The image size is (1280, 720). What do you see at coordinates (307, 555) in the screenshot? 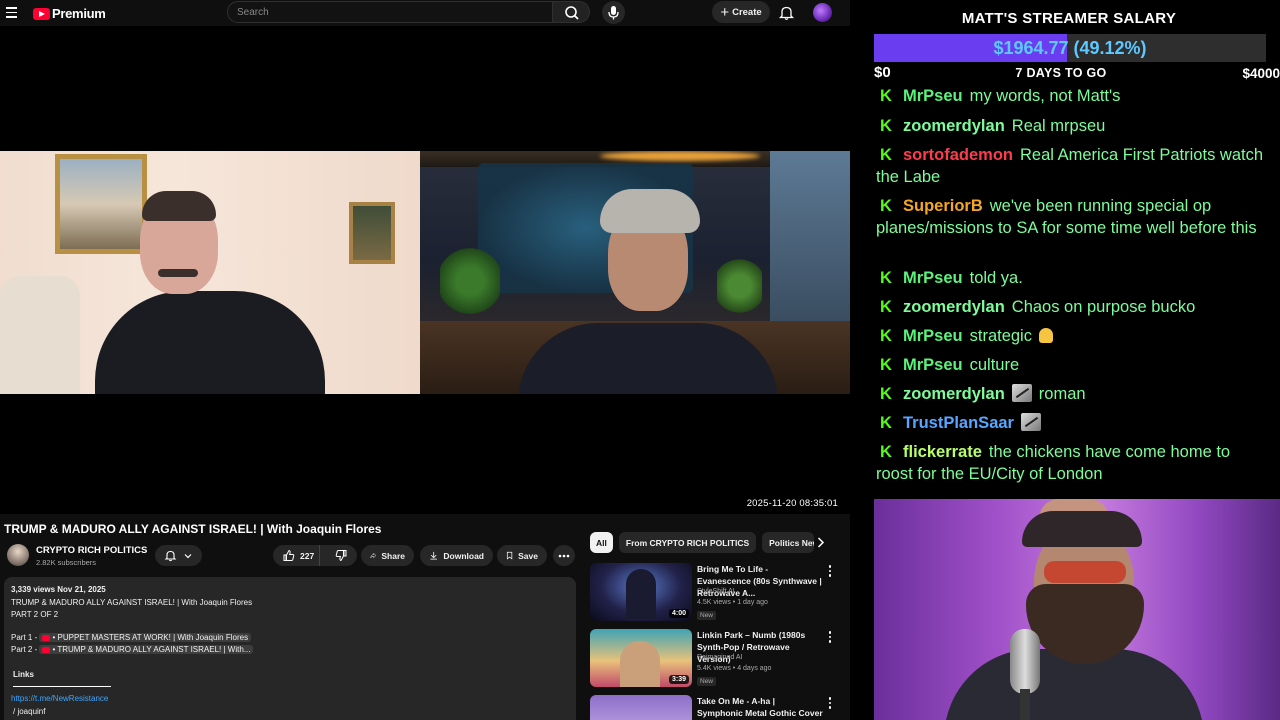
I see `like-count: 227` at bounding box center [307, 555].